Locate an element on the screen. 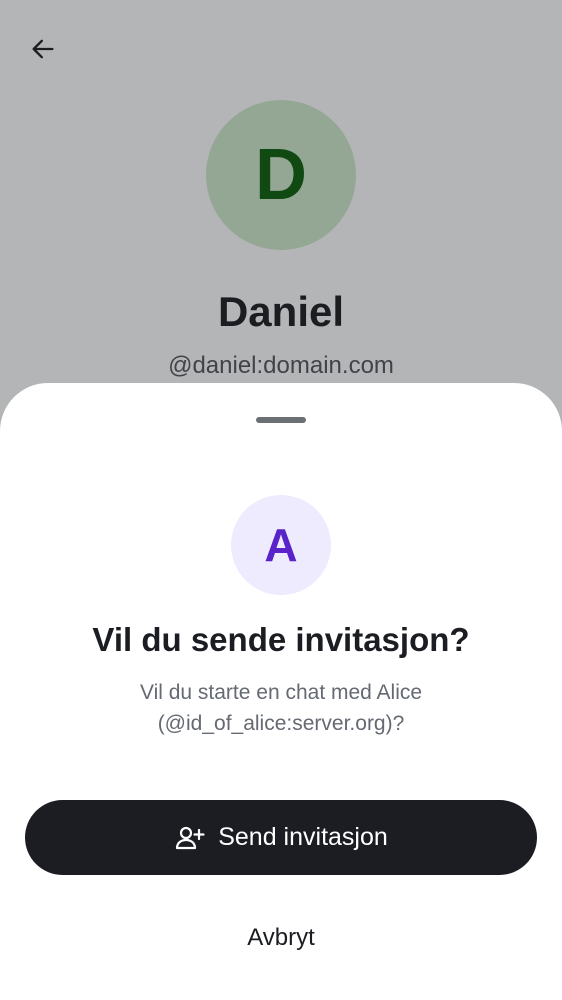 The height and width of the screenshot is (1000, 562). cancel-button: Avbryt is located at coordinates (281, 938).